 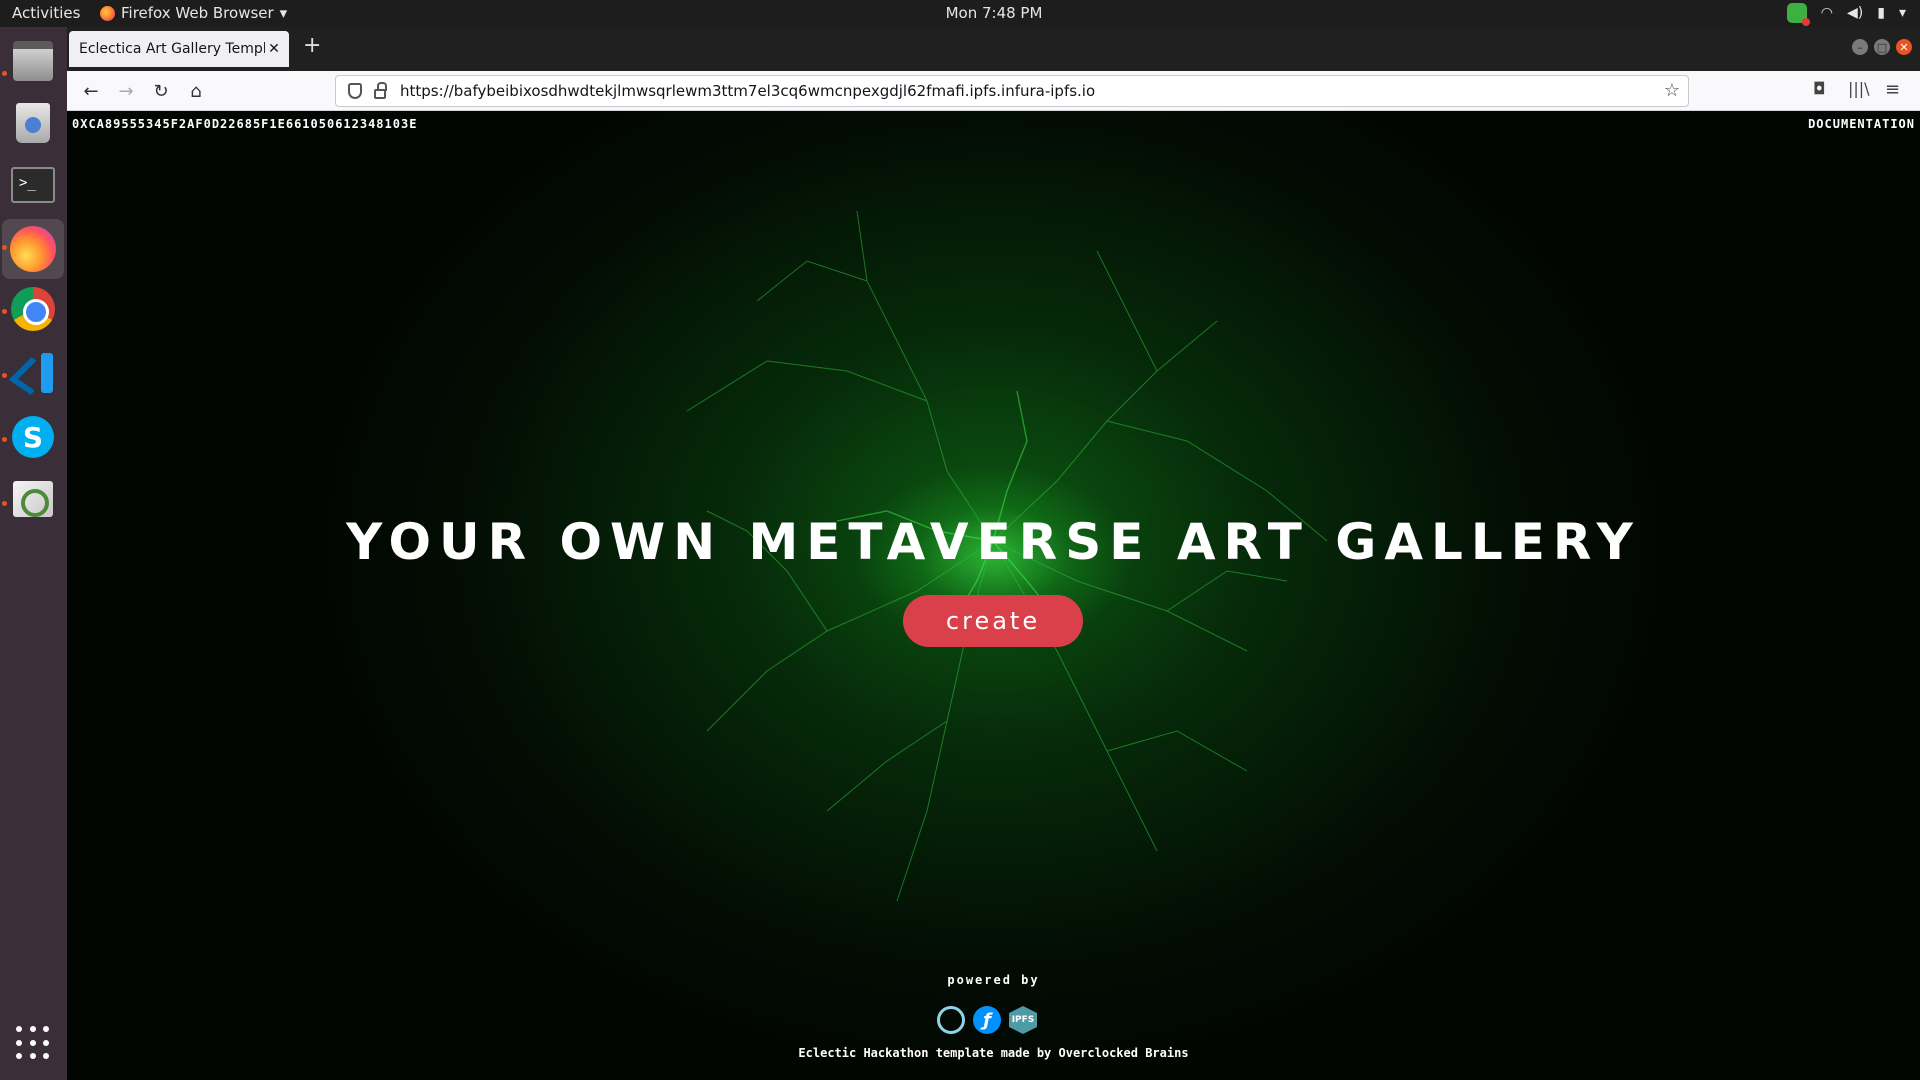 What do you see at coordinates (1023, 1020) in the screenshot?
I see `ipfs-logo-icon: IPFS` at bounding box center [1023, 1020].